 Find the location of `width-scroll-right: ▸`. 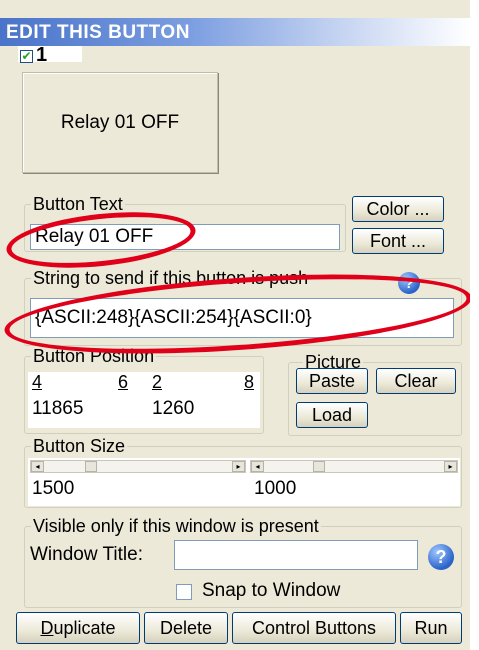

width-scroll-right: ▸ is located at coordinates (238, 466).